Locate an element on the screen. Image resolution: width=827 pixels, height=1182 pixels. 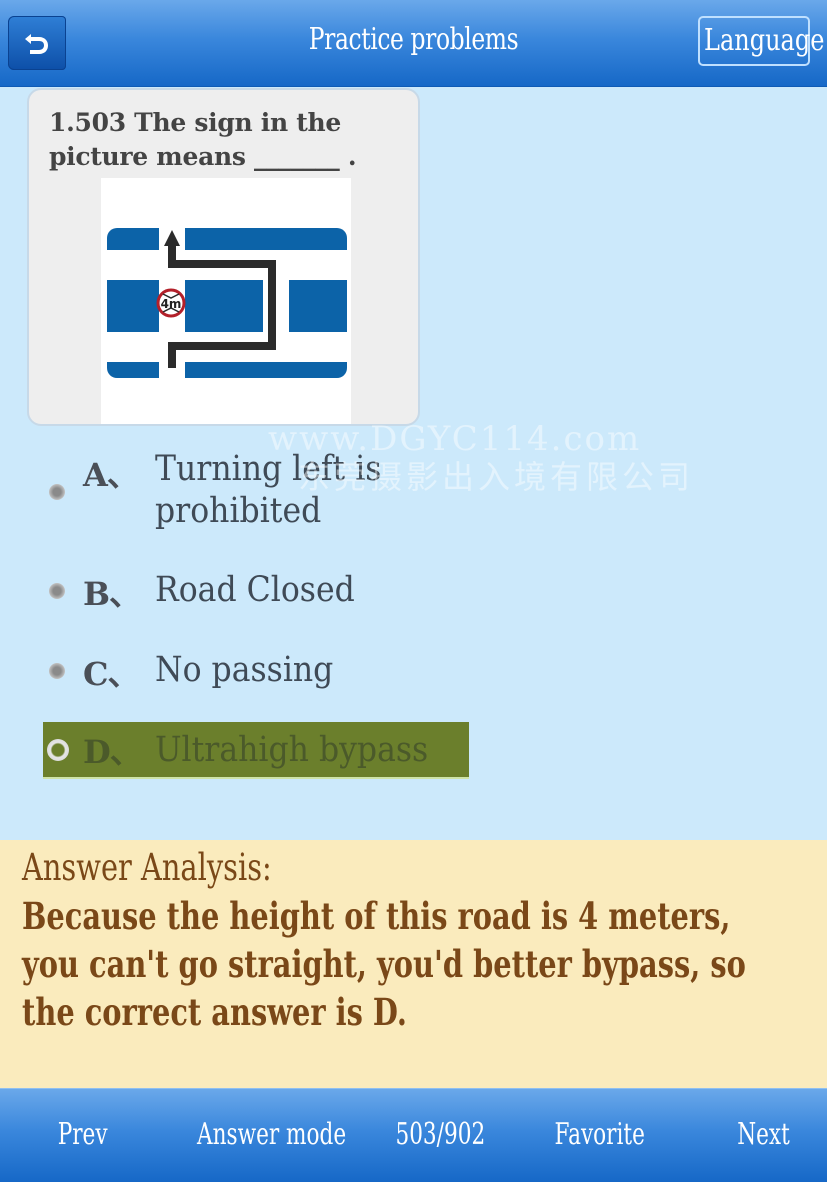
radio-selected-icon is located at coordinates (58, 749).